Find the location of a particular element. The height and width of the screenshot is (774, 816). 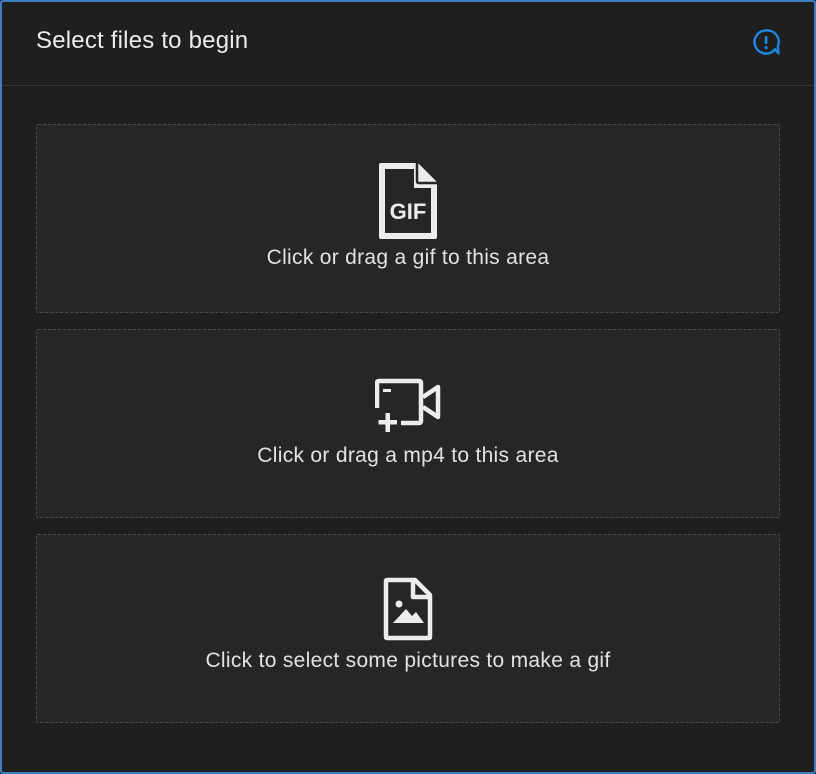

svg-text: GIF is located at coordinates (408, 211).